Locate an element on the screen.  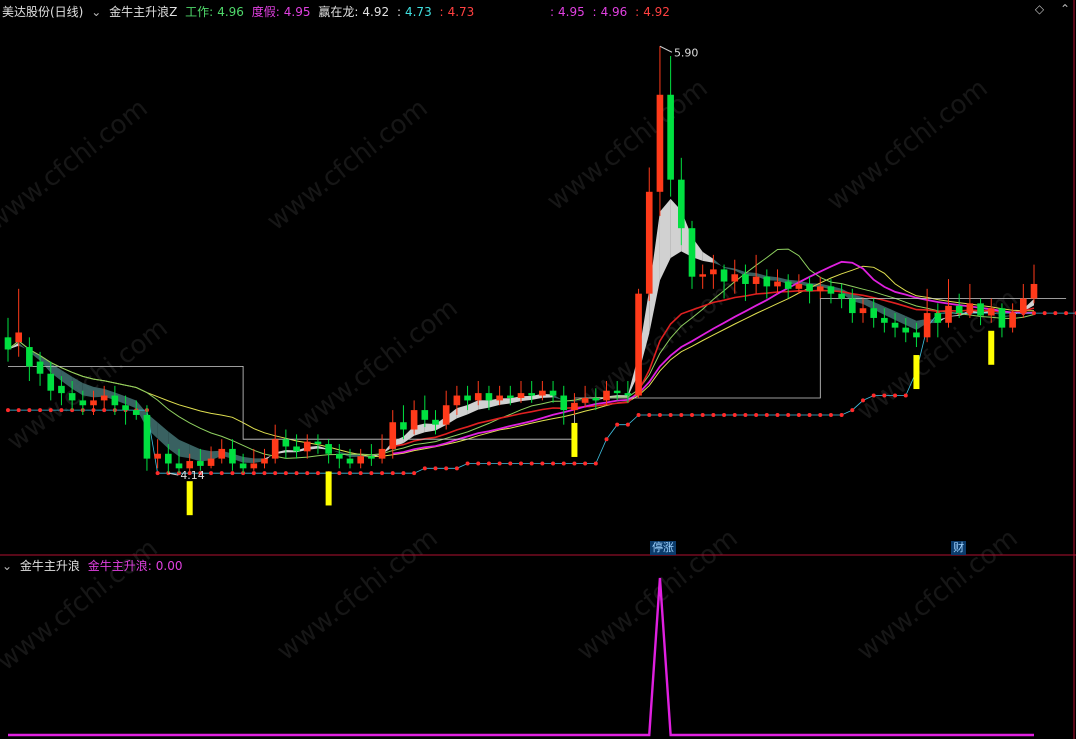
yingzai-value-3: 4.73 is located at coordinates (461, 12).